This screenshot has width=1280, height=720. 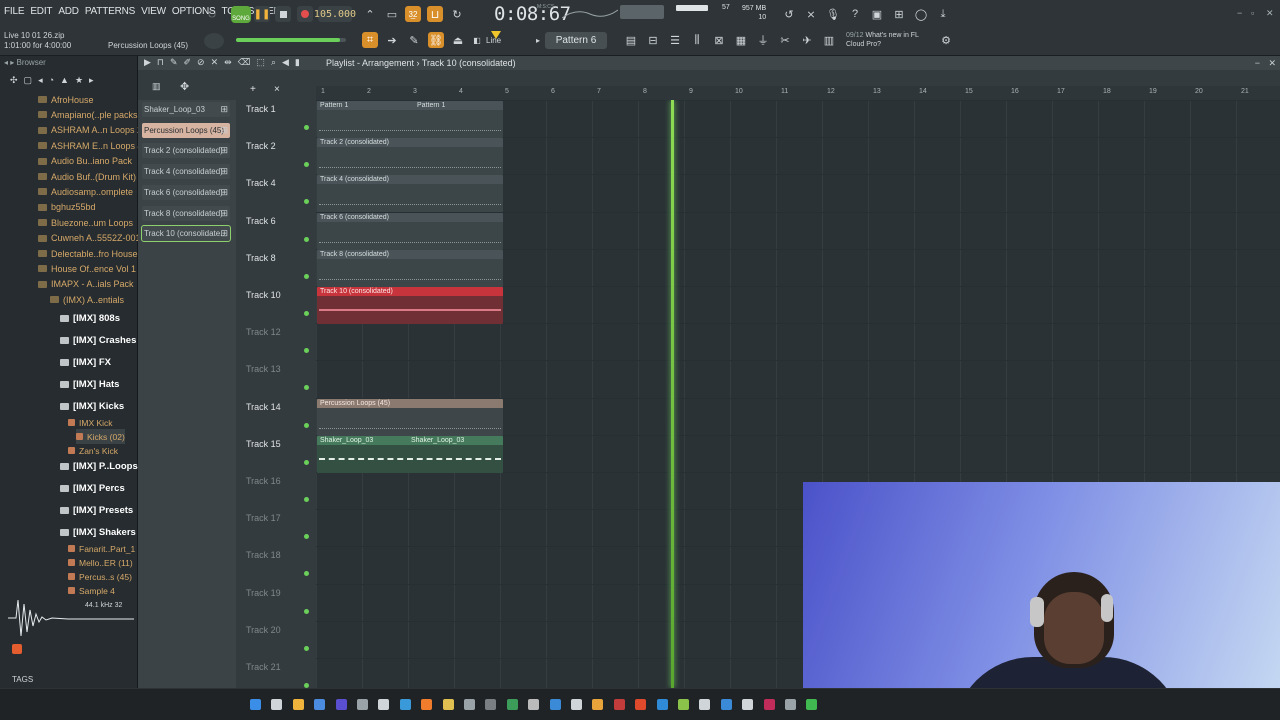 What do you see at coordinates (64, 80) in the screenshot?
I see `browser-shape-icon: ▲` at bounding box center [64, 80].